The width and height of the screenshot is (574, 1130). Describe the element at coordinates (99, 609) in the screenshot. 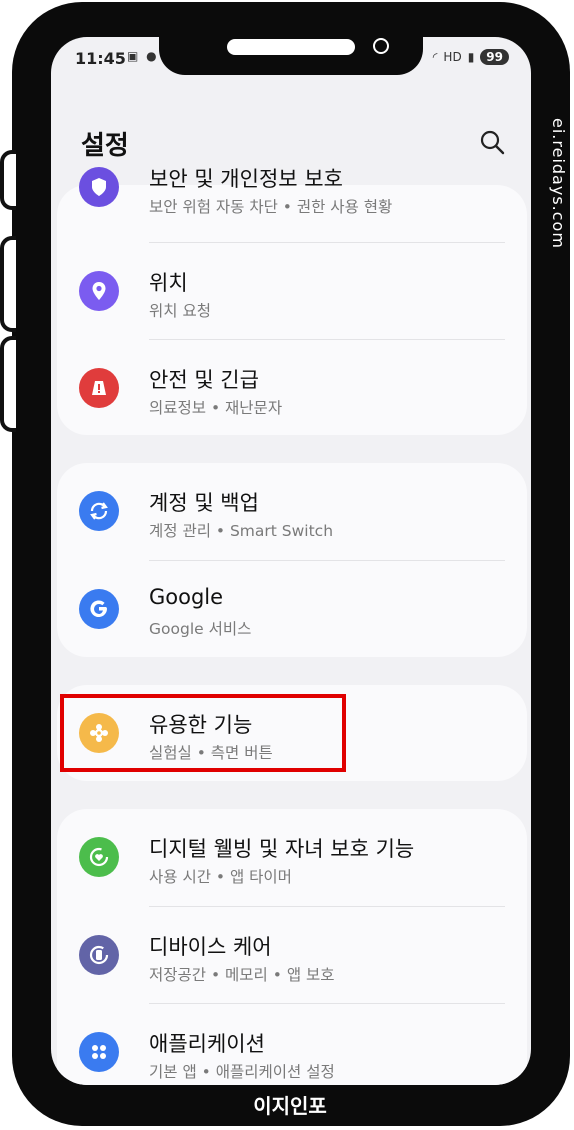

I see `google-icon` at that location.